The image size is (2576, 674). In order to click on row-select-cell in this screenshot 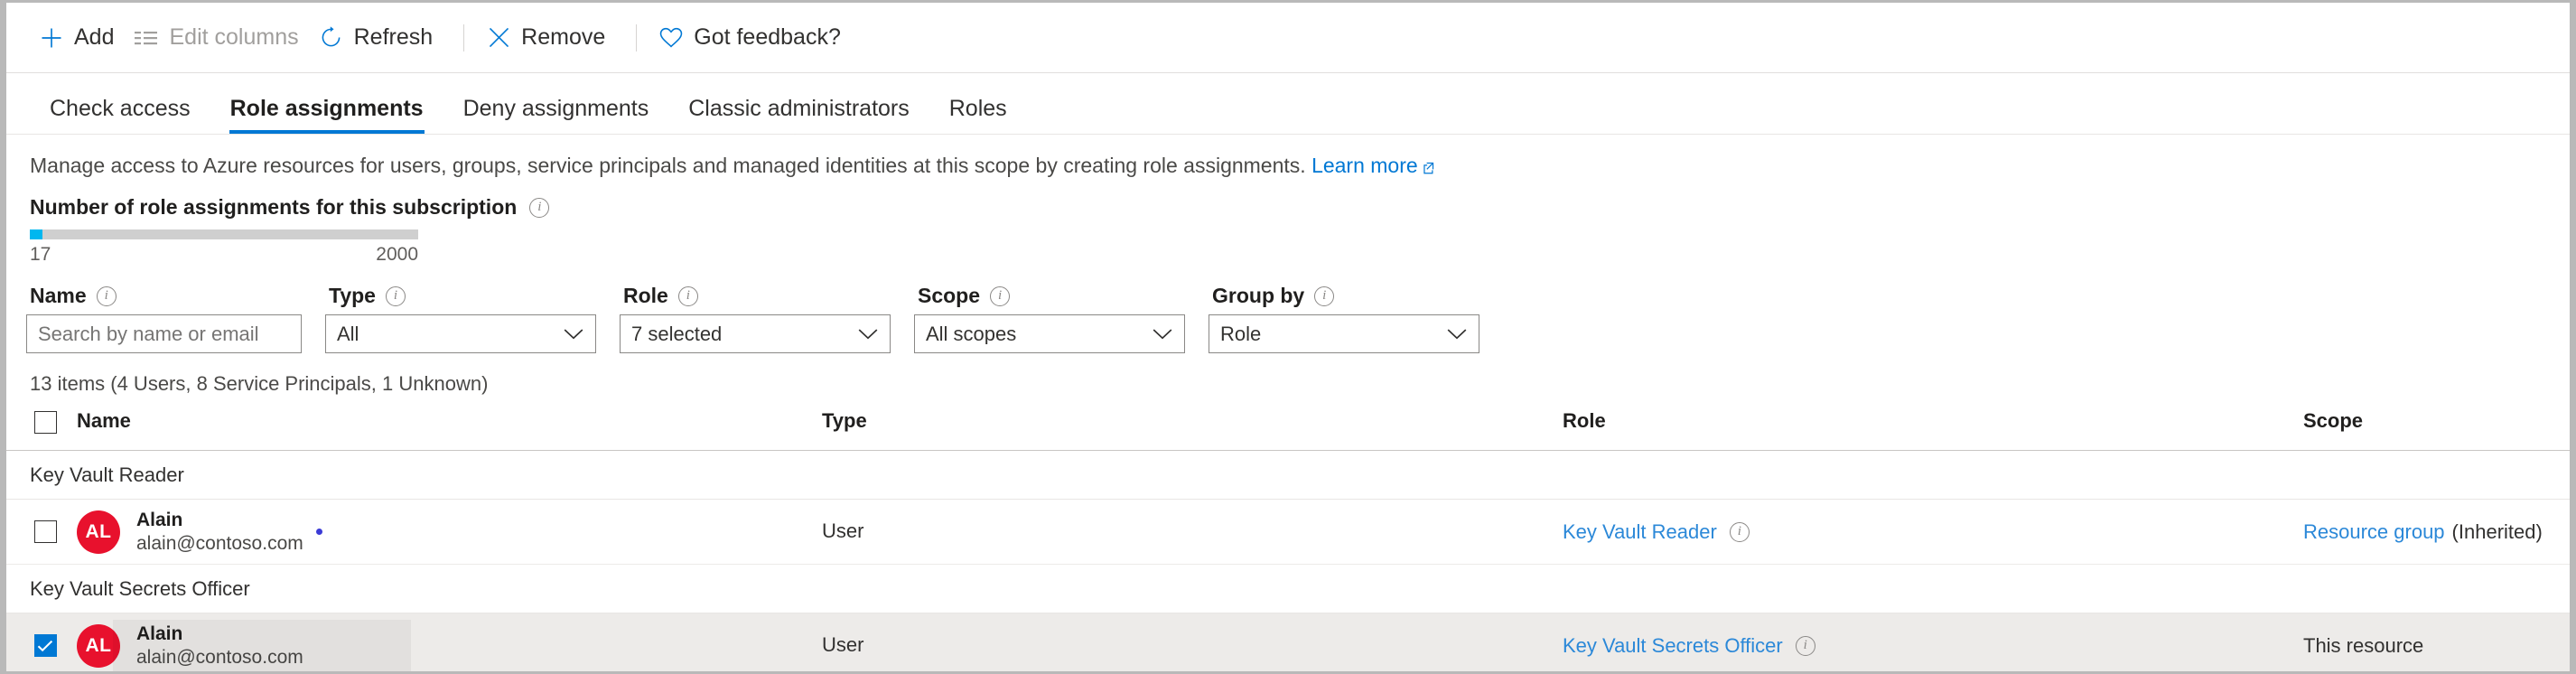, I will do `click(41, 532)`.